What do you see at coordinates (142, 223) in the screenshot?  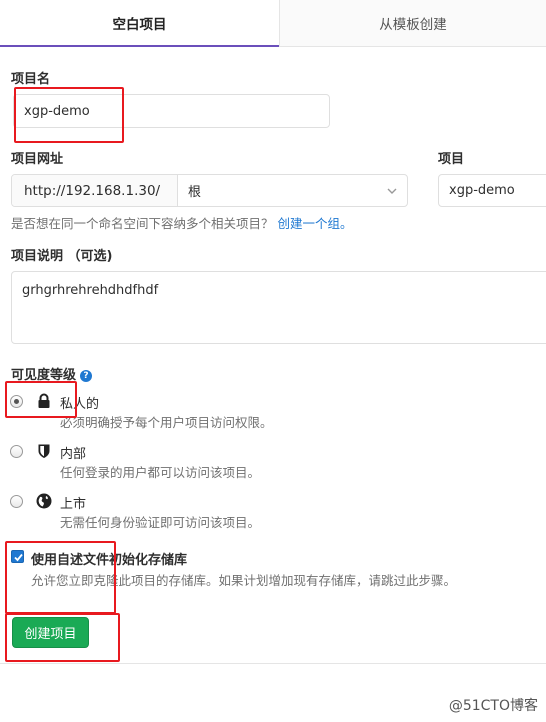 I see `group-hint-text: 是否想在同一个命名空间下容纳多个相关项目？` at bounding box center [142, 223].